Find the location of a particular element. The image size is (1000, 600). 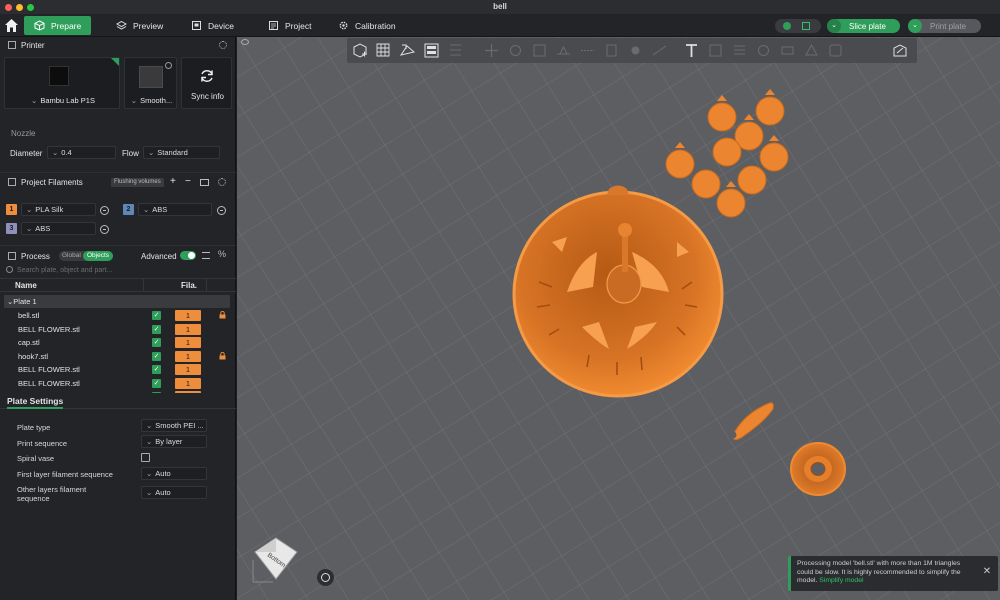

other-layers-sequence-select: ⌄ Auto is located at coordinates (174, 492).